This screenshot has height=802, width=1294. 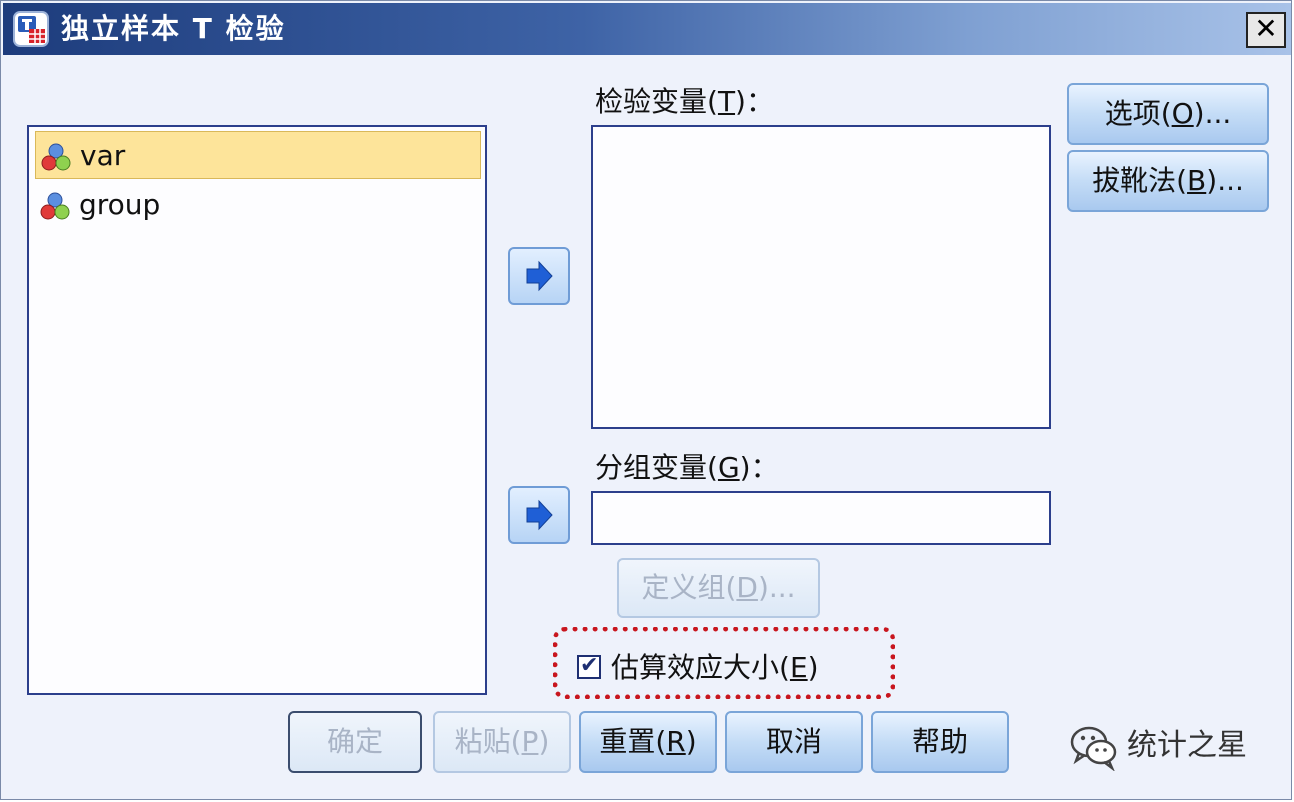 I want to click on ok-button: 确定, so click(x=355, y=742).